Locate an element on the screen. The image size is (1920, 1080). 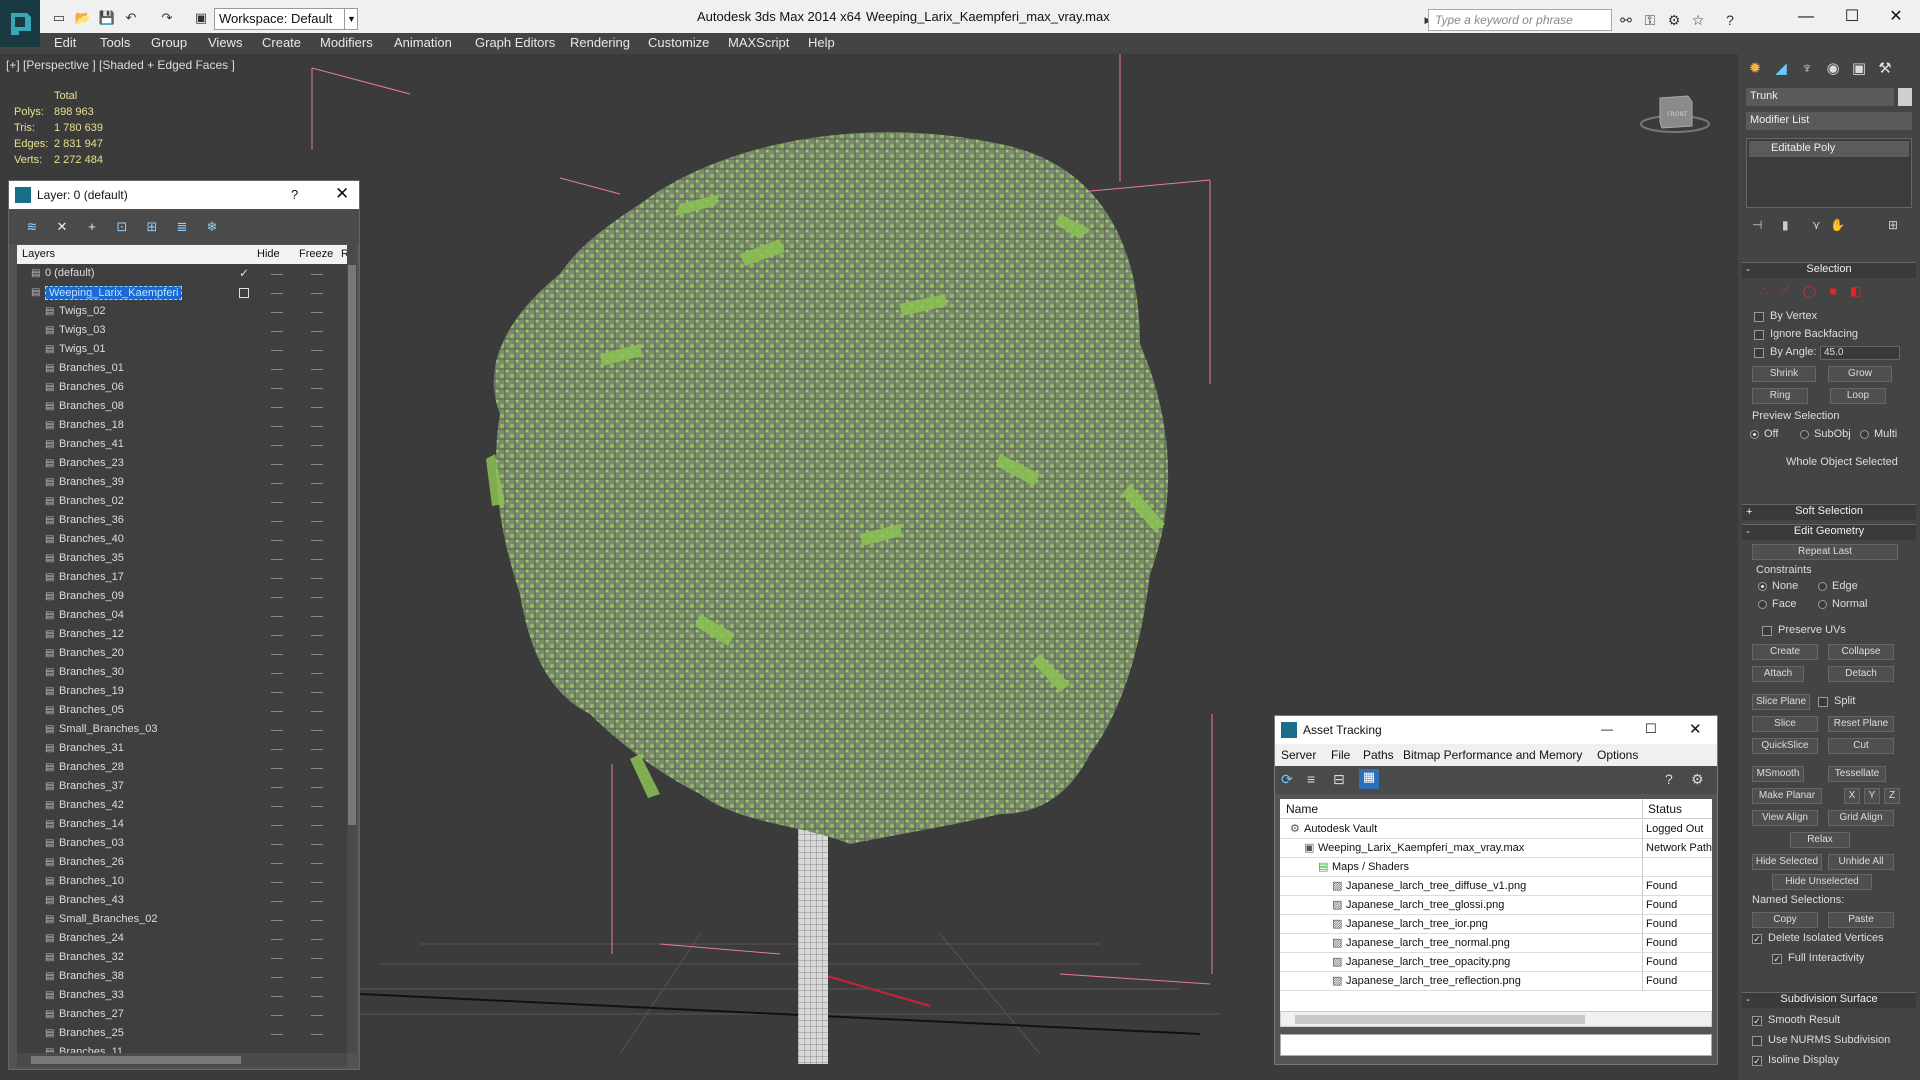
cut-button: Cut is located at coordinates (1861, 746).